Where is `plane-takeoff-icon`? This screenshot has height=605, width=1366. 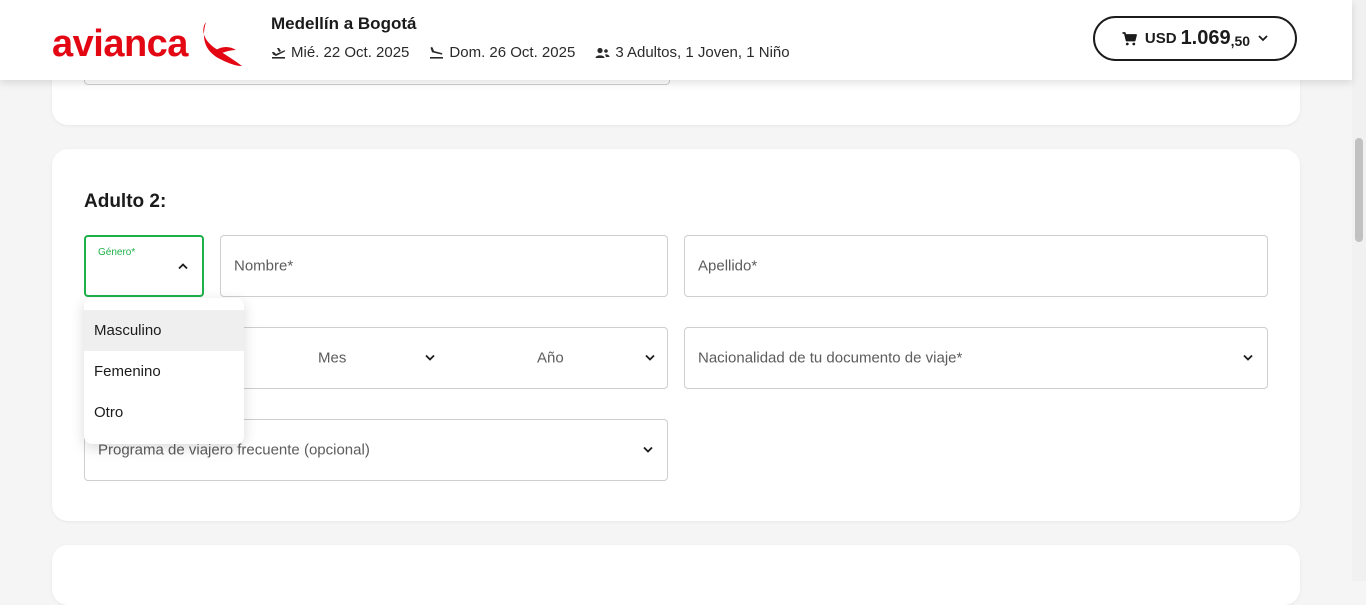 plane-takeoff-icon is located at coordinates (279, 53).